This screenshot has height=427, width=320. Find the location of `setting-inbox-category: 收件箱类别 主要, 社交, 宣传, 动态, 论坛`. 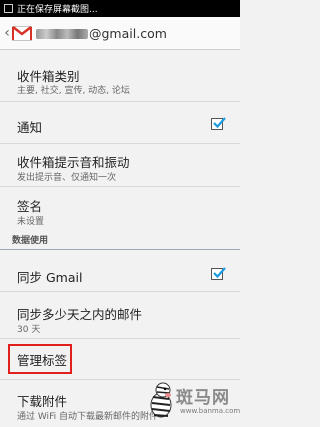

setting-inbox-category: 收件箱类别 主要, 社交, 宣传, 动态, 论坛 is located at coordinates (120, 76).